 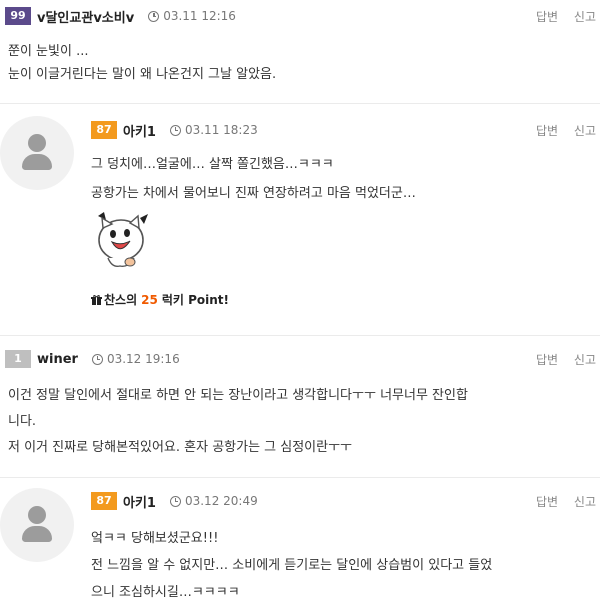 What do you see at coordinates (155, 538) in the screenshot?
I see `comment-line: 엌ㅋㅋ 당해보셨군요!!!` at bounding box center [155, 538].